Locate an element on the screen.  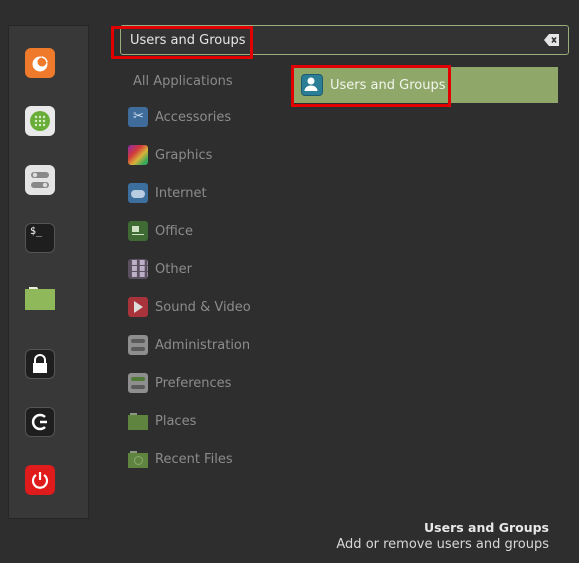
favorite-system-settings is located at coordinates (40, 180).